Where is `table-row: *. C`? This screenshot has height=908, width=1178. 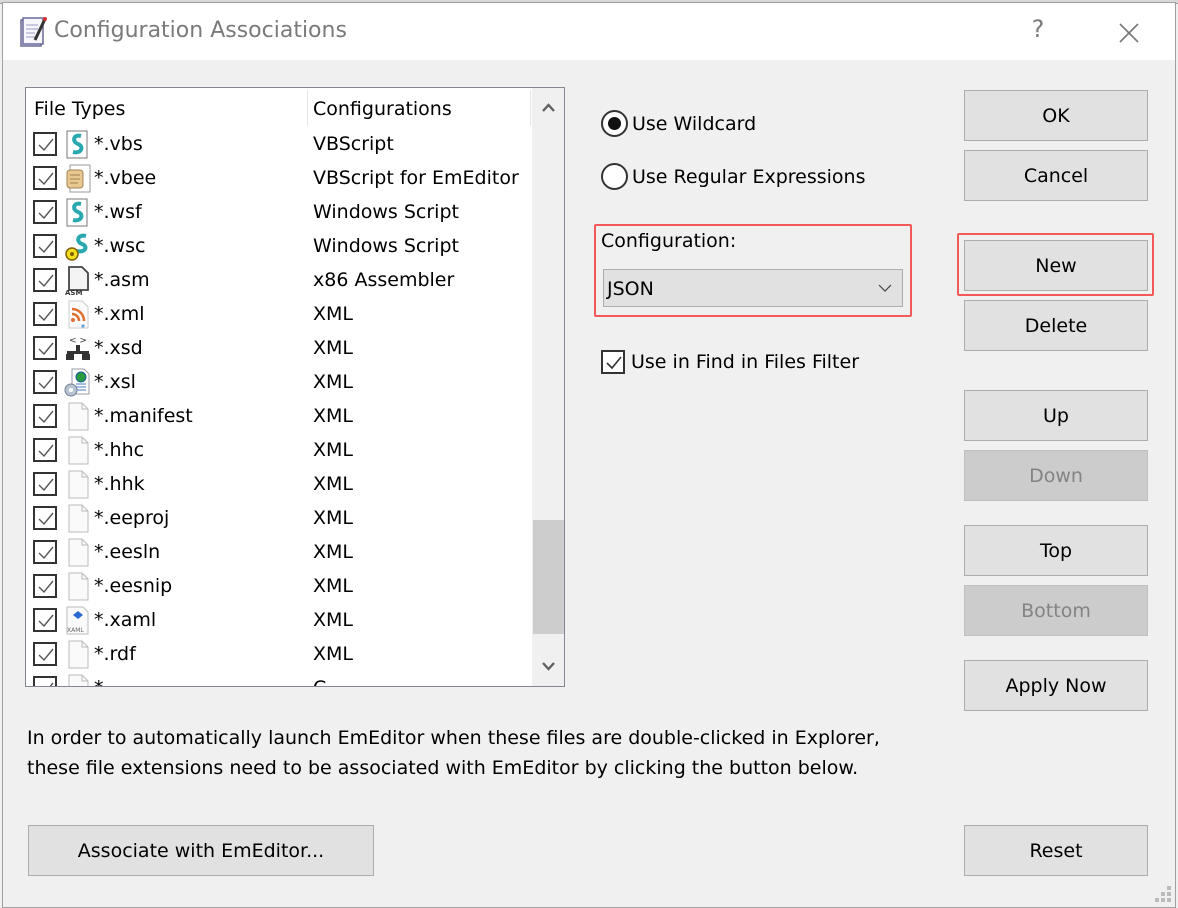 table-row: *. C is located at coordinates (278, 679).